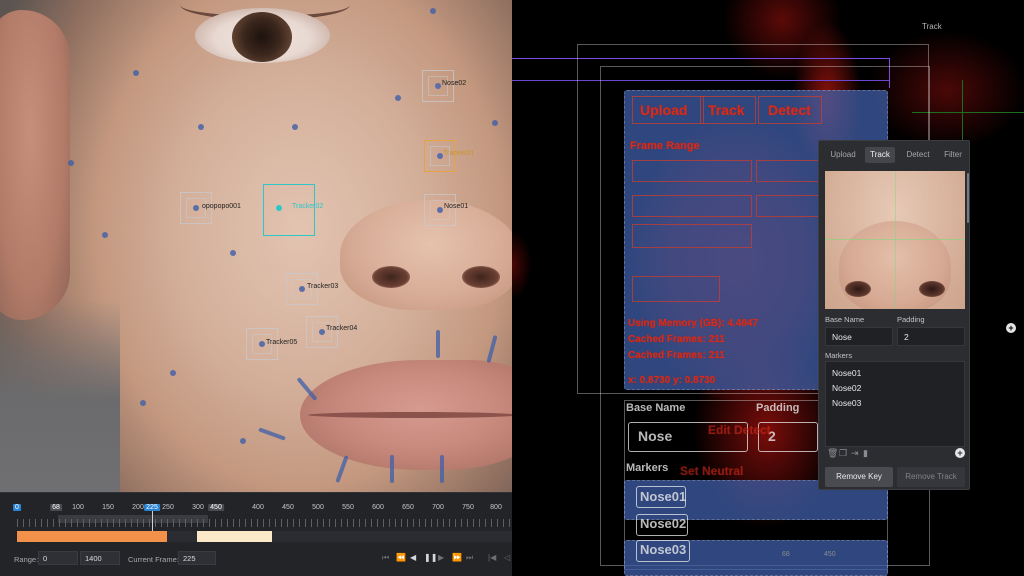 This screenshot has width=1024, height=576. I want to click on list-item: Nose03, so click(846, 403).